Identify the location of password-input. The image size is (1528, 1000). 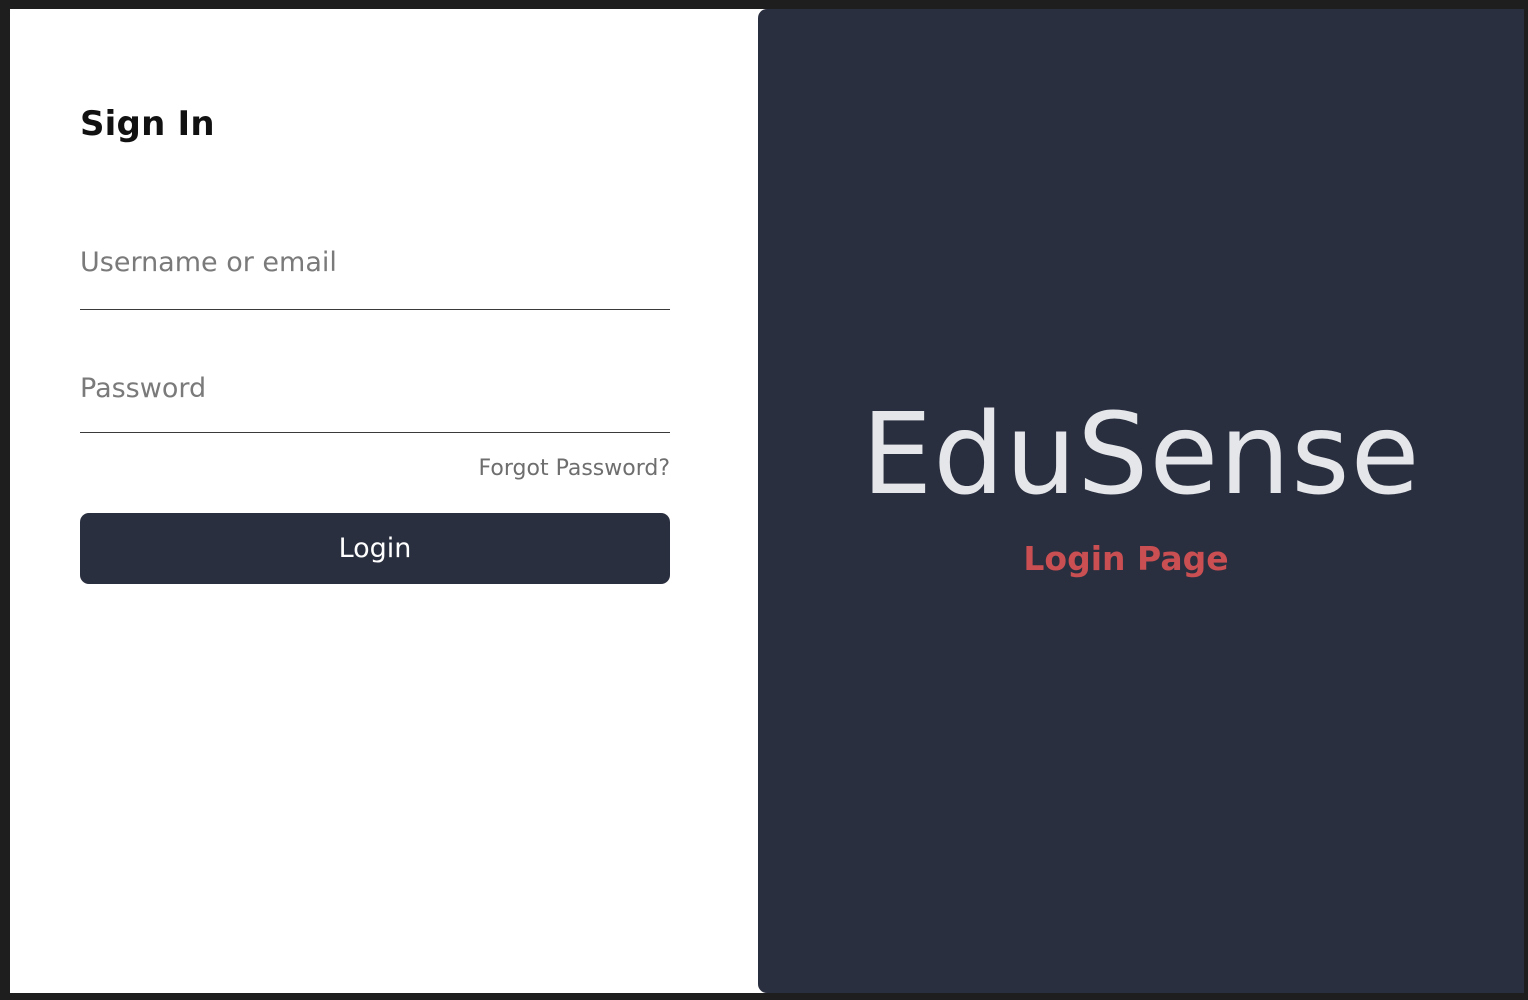
(375, 388).